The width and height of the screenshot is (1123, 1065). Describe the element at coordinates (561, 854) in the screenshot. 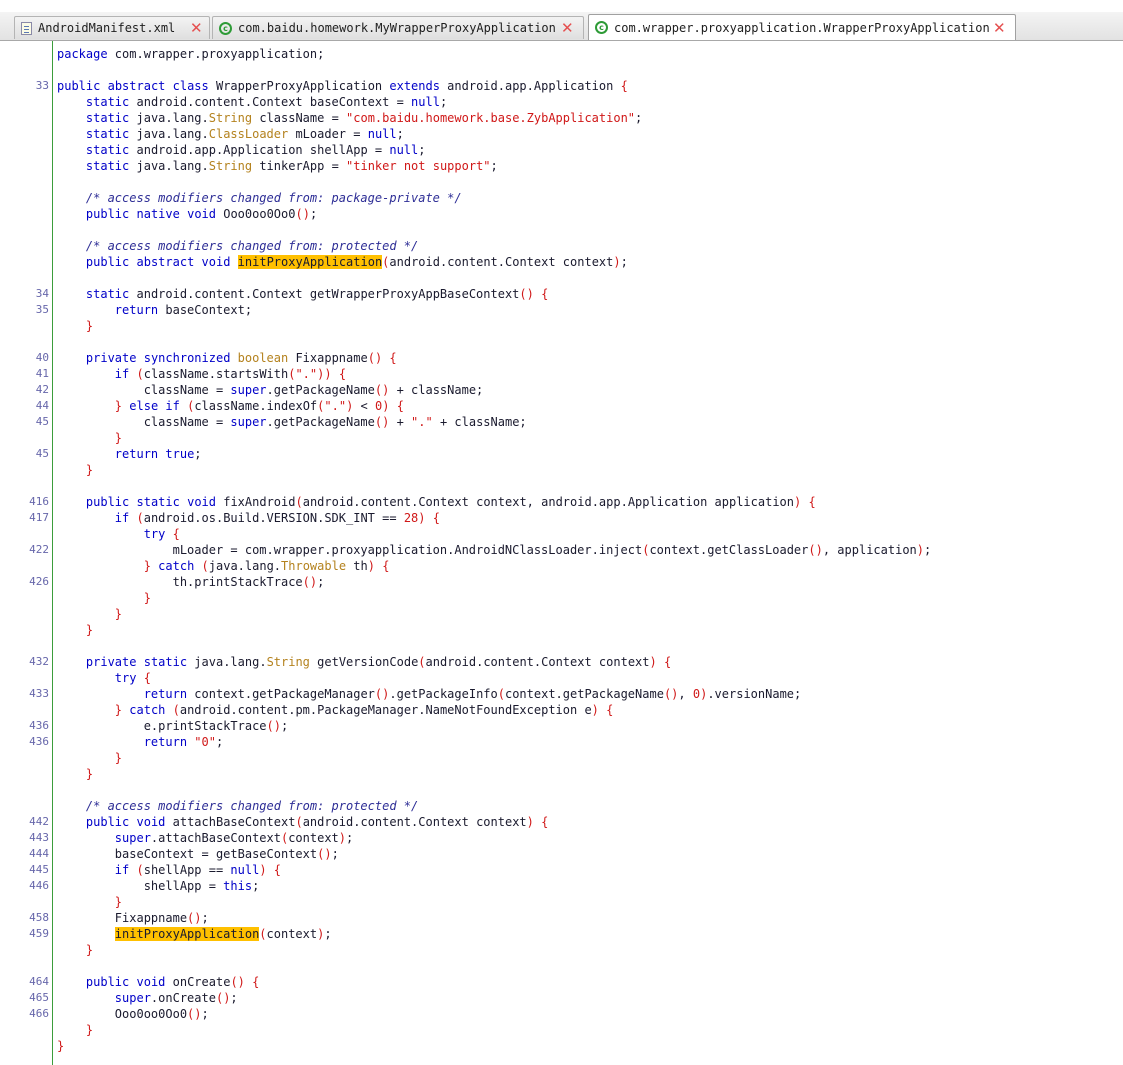

I see `code-line: 444 baseContext = getBaseContext();` at that location.